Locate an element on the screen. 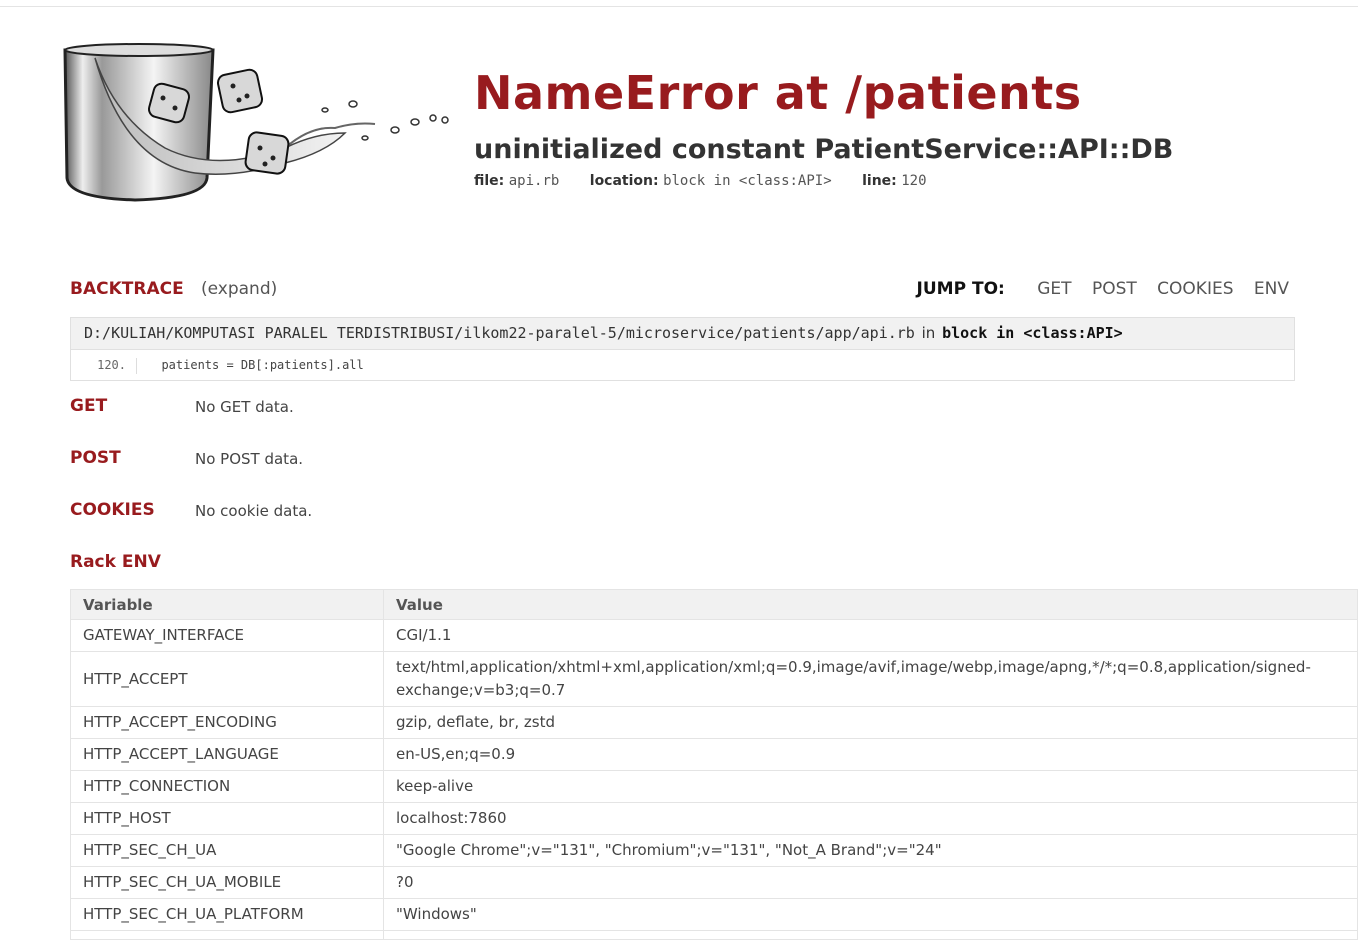  sinatra-glass-dice-logo is located at coordinates (256, 122).